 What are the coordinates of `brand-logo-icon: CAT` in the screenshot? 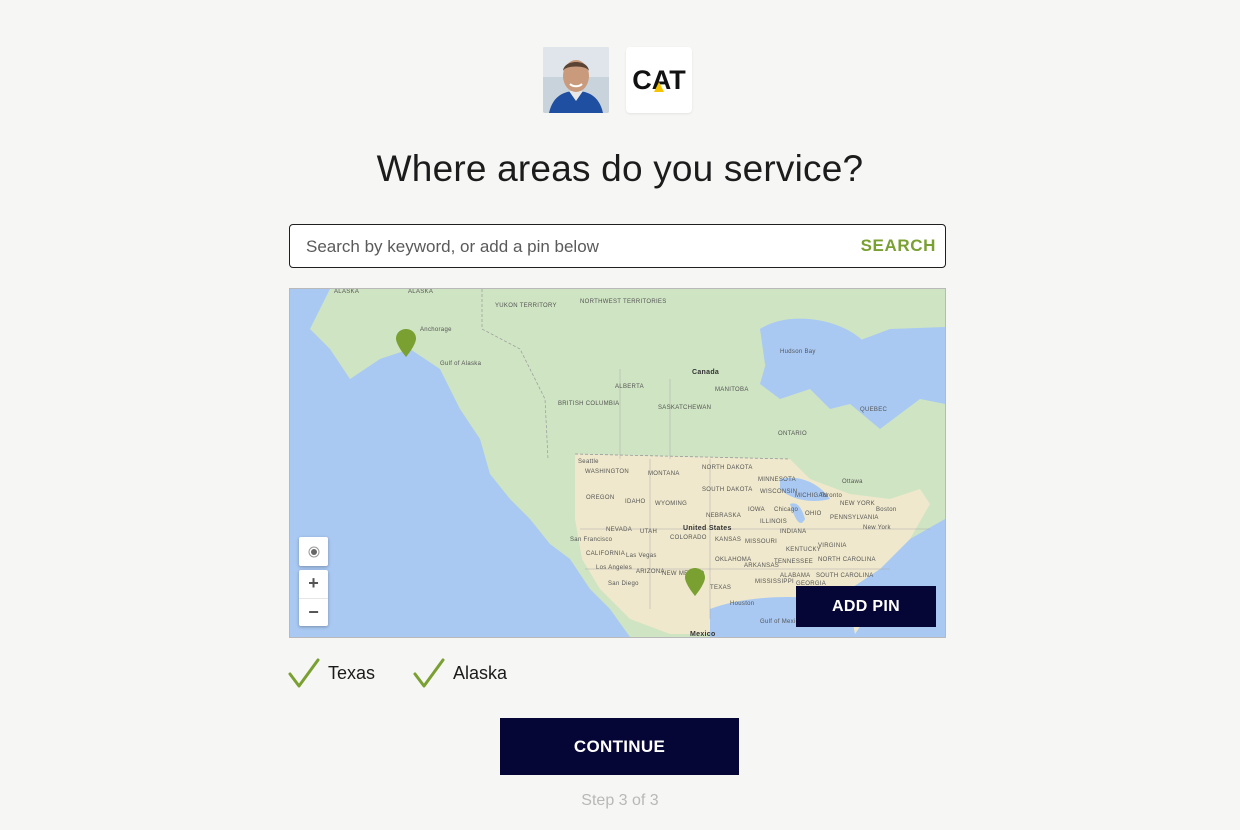 It's located at (659, 80).